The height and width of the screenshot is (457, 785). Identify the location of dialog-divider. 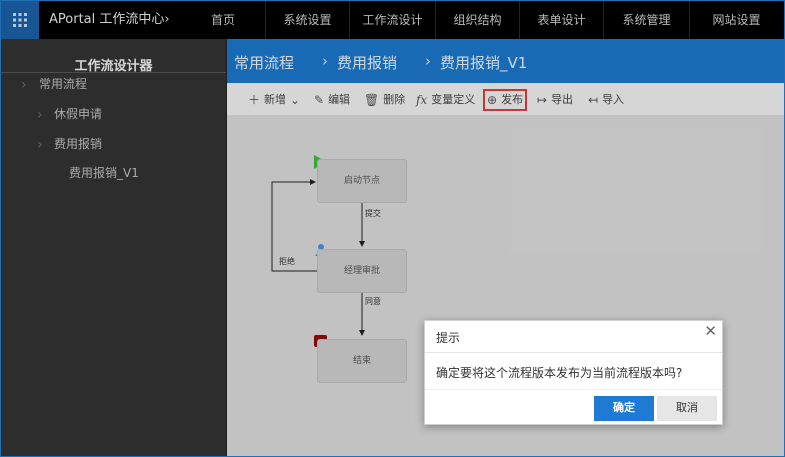
(573, 352).